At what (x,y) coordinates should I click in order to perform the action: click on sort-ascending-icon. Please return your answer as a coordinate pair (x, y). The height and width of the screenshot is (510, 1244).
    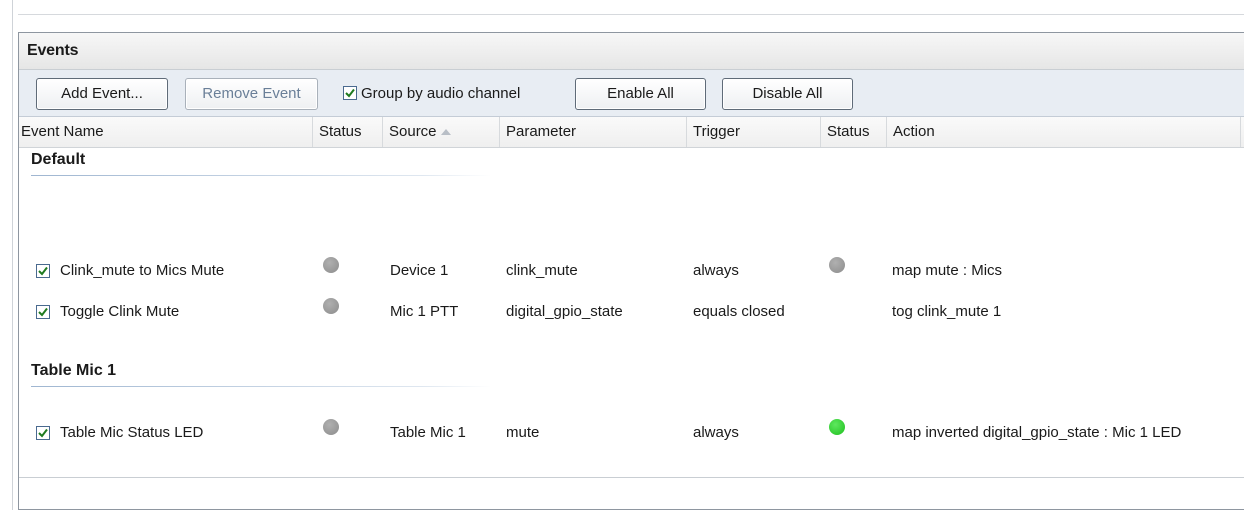
    Looking at the image, I should click on (446, 132).